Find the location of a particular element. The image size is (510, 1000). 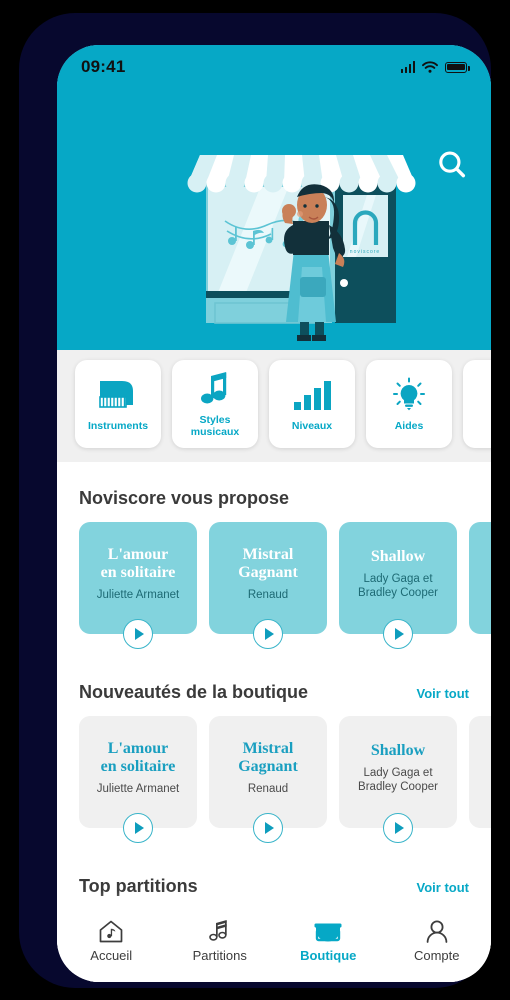

bar-chart-icon is located at coordinates (312, 395).